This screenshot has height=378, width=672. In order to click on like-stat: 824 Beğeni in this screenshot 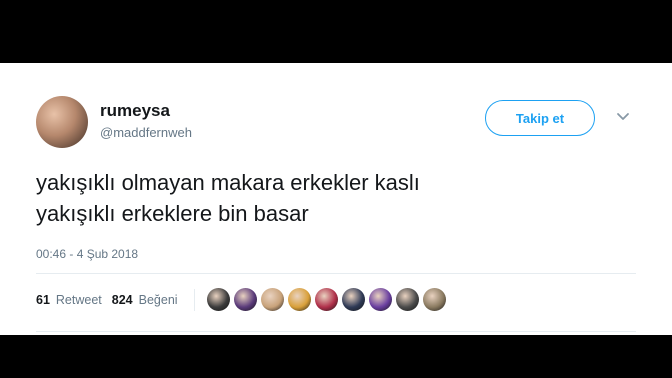, I will do `click(145, 300)`.